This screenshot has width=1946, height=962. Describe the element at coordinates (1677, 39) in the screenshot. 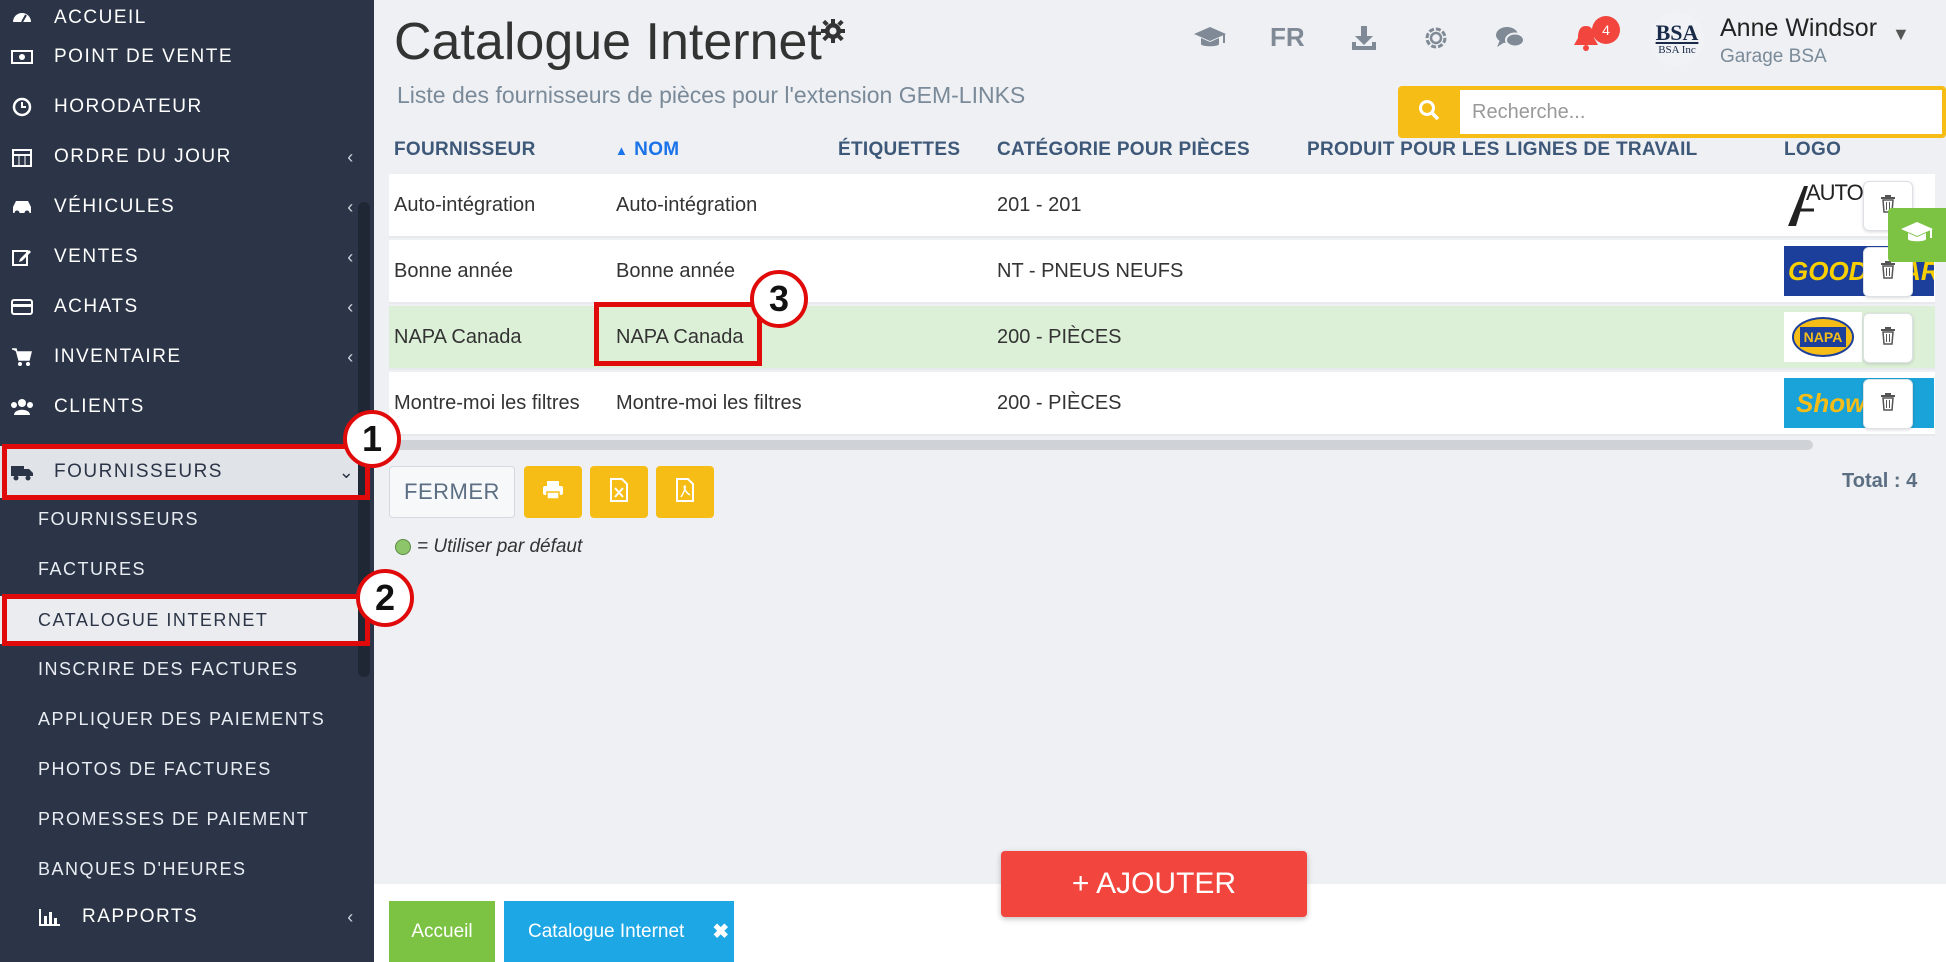

I see `avatar: BSA BSA Inc` at that location.